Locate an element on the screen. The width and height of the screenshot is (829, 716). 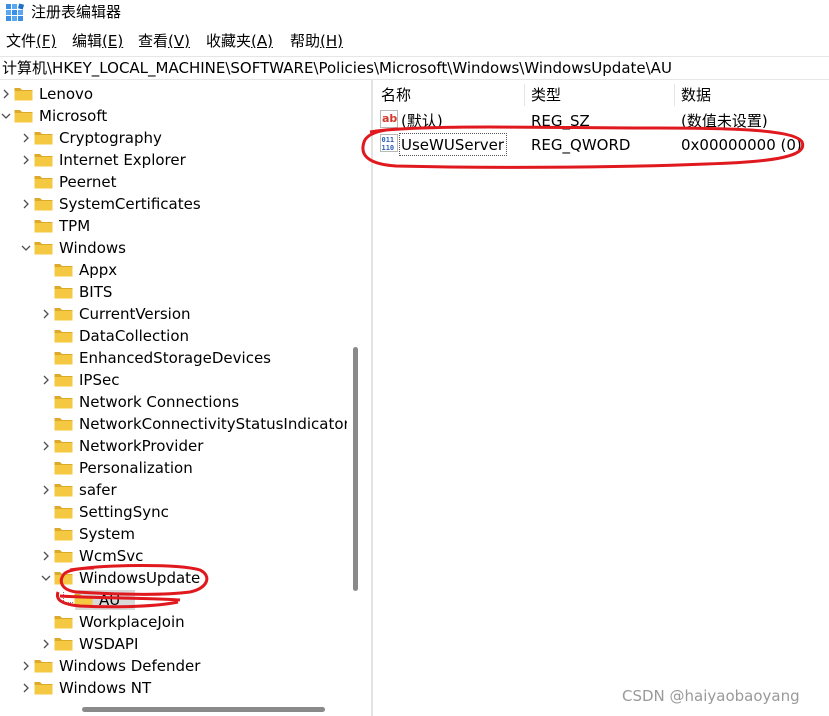
menu-item-label: 查看 is located at coordinates (153, 41).